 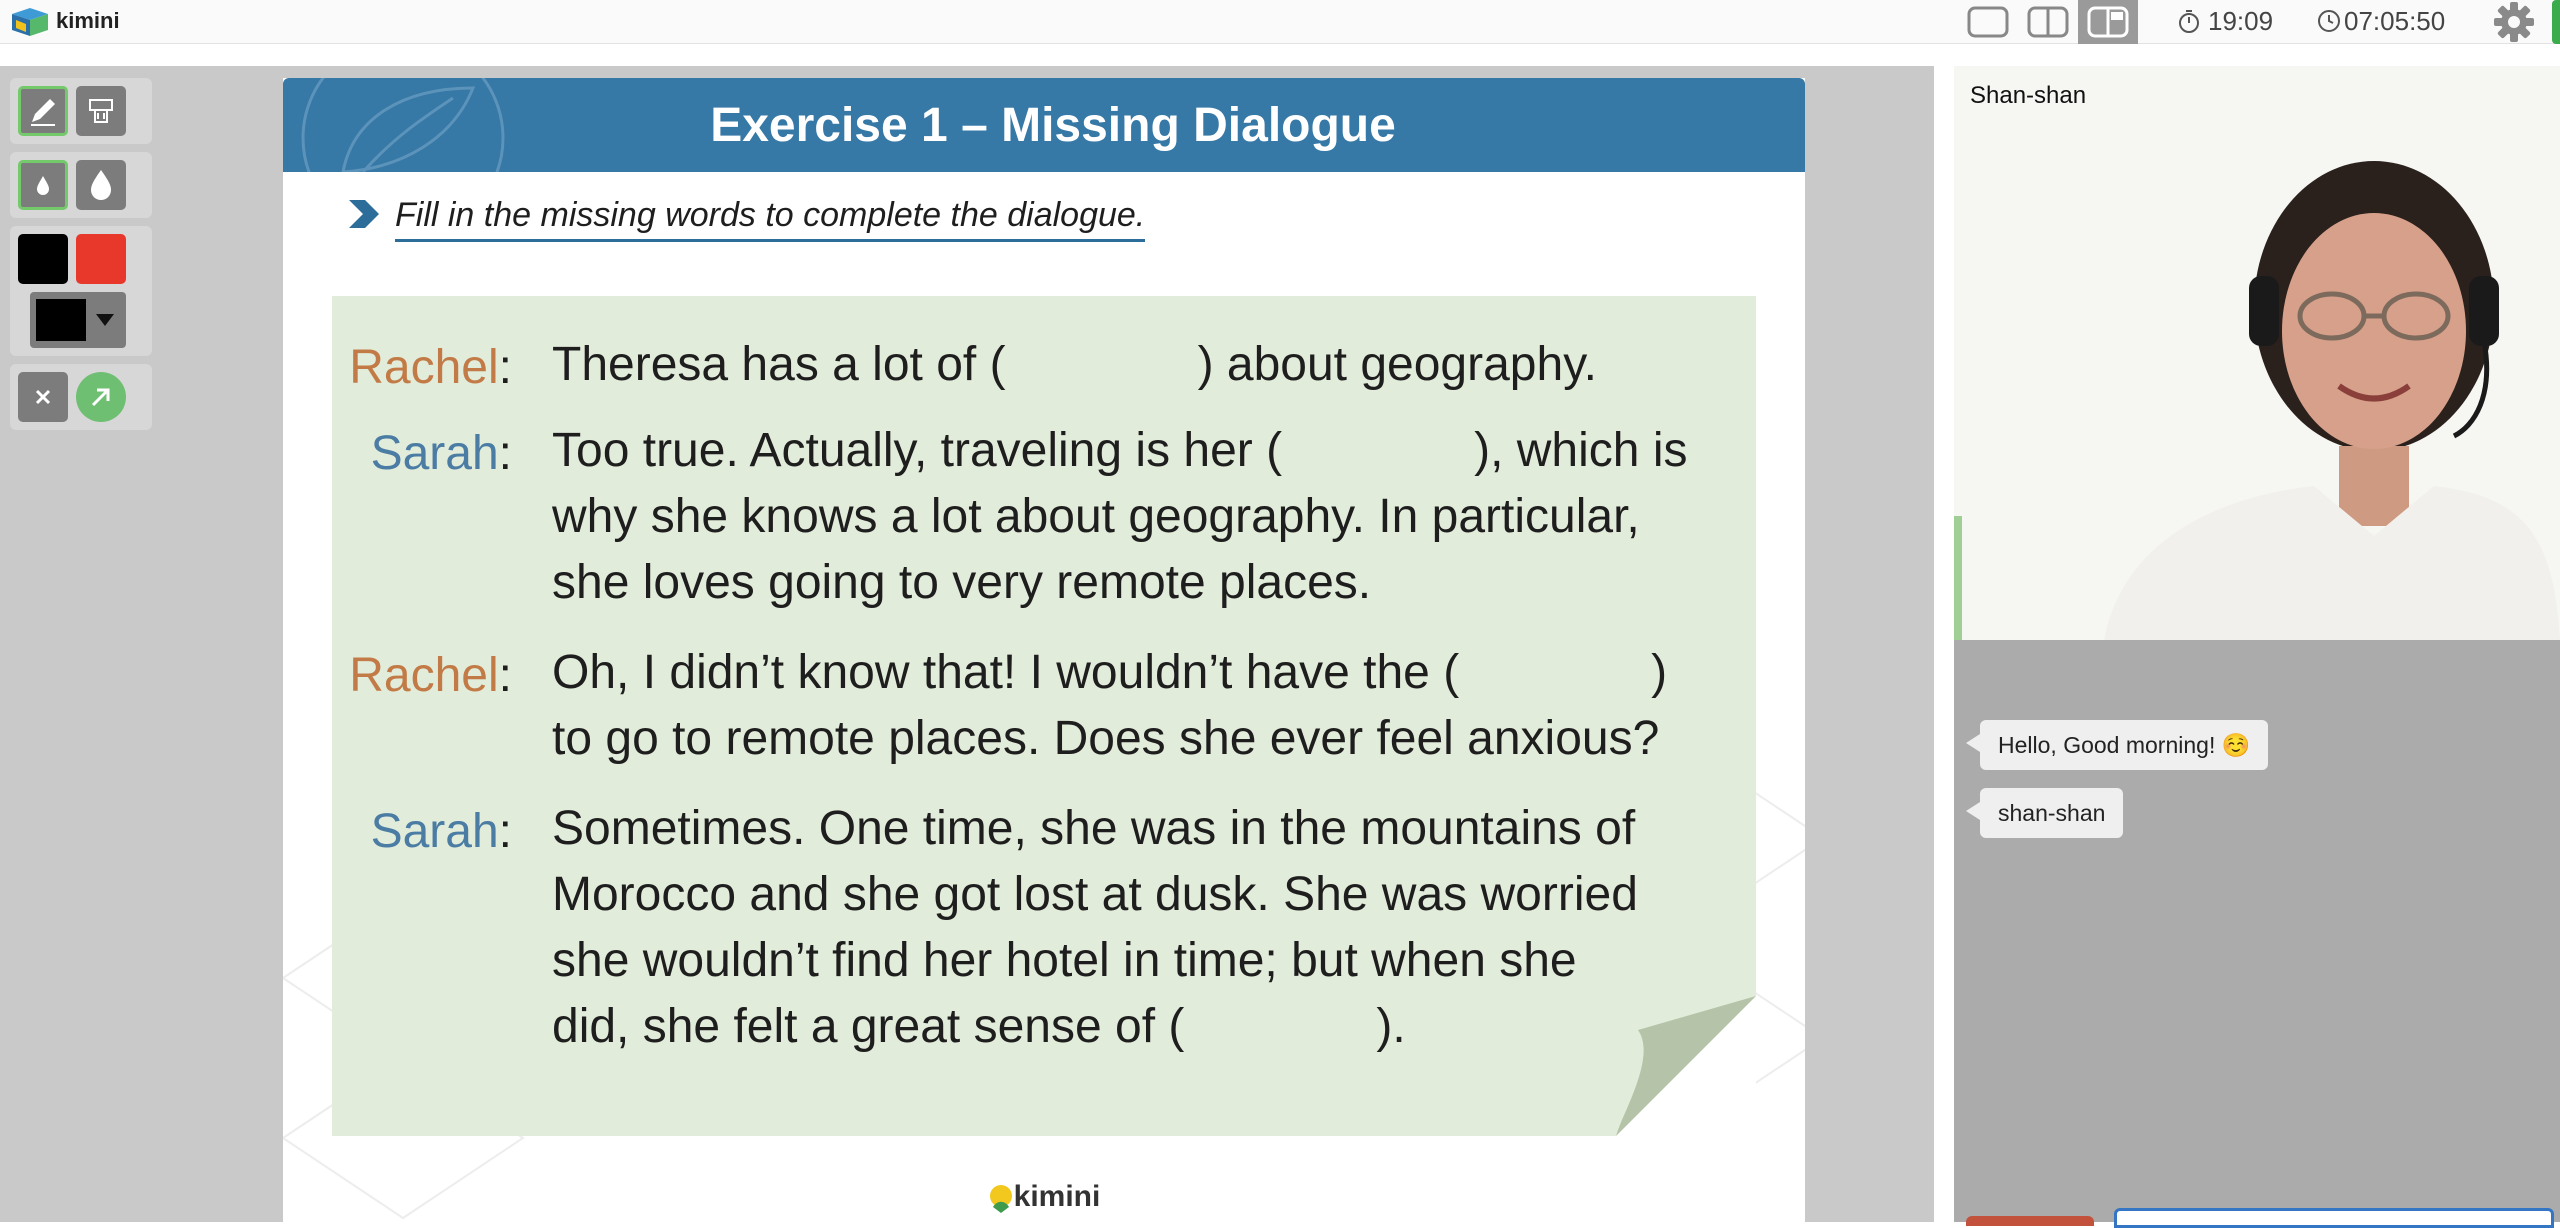 I want to click on eraser-tool-button, so click(x=101, y=111).